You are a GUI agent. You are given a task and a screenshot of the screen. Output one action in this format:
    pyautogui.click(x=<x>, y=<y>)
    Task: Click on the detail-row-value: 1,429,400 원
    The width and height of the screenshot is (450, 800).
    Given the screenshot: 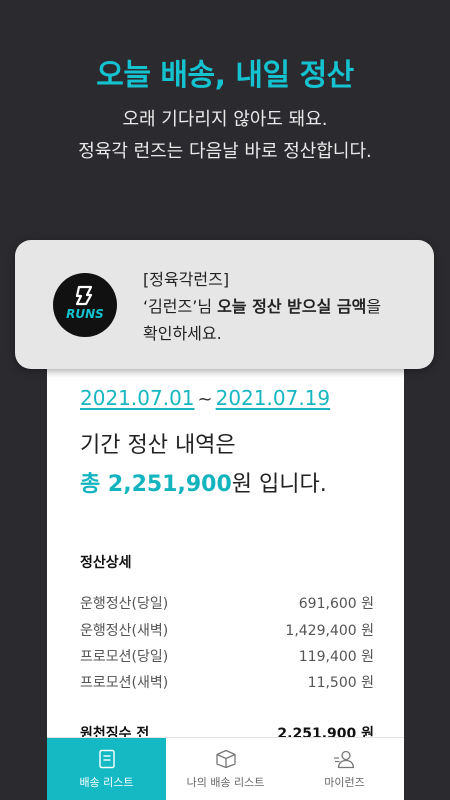 What is the action you would take?
    pyautogui.click(x=329, y=631)
    